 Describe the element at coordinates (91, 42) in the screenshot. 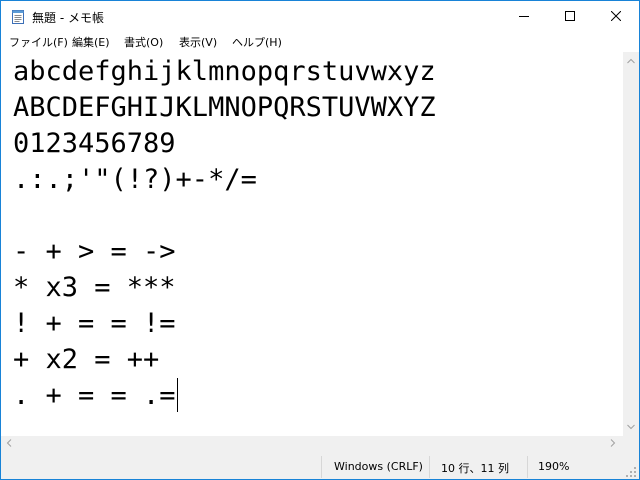

I see `menu-edit: 編集(E)` at that location.